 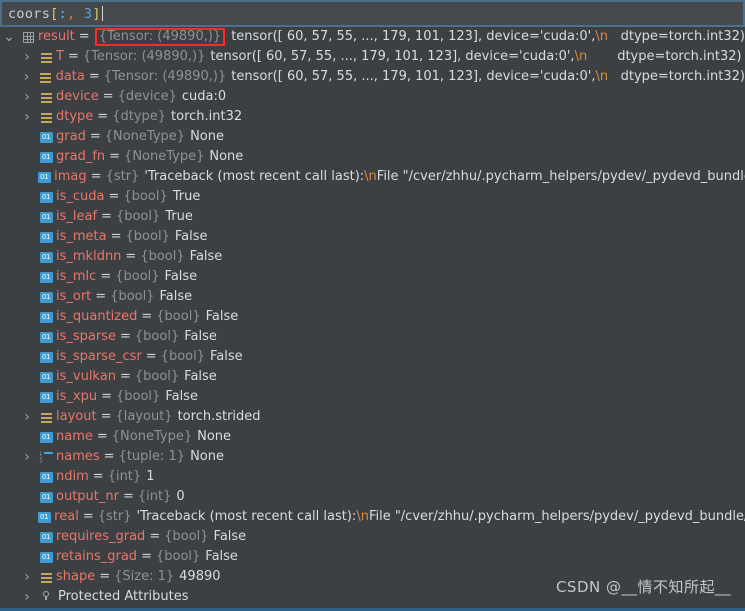 I want to click on tree-row: 01 is_ort = {bool} False, so click(x=372, y=297).